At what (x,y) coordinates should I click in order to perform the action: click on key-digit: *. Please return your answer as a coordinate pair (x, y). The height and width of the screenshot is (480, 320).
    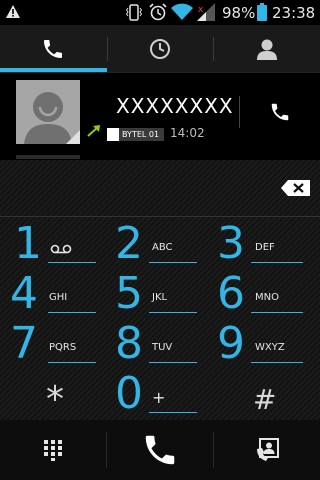
    Looking at the image, I should click on (55, 399).